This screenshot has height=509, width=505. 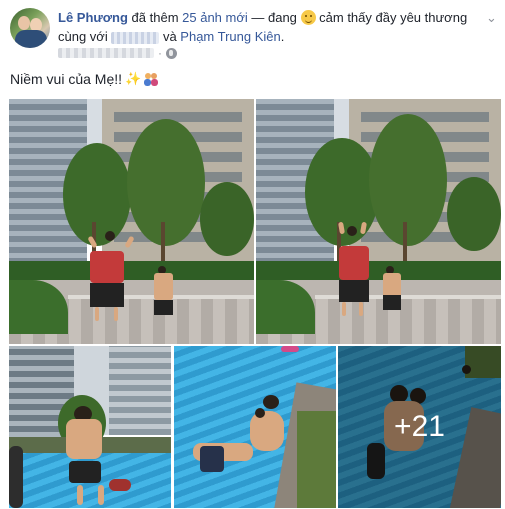 What do you see at coordinates (282, 36) in the screenshot?
I see `period-text: .` at bounding box center [282, 36].